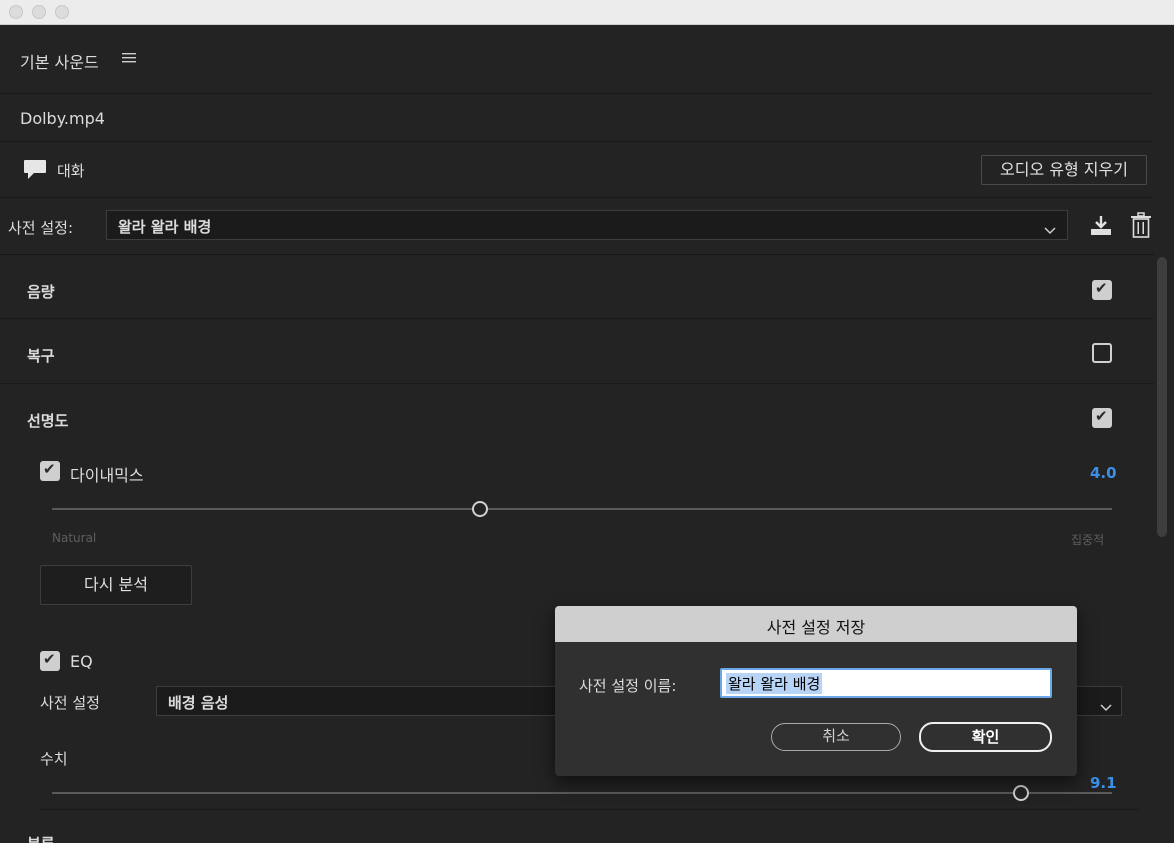 The width and height of the screenshot is (1174, 843). What do you see at coordinates (41, 292) in the screenshot?
I see `loudness-label: 음량` at bounding box center [41, 292].